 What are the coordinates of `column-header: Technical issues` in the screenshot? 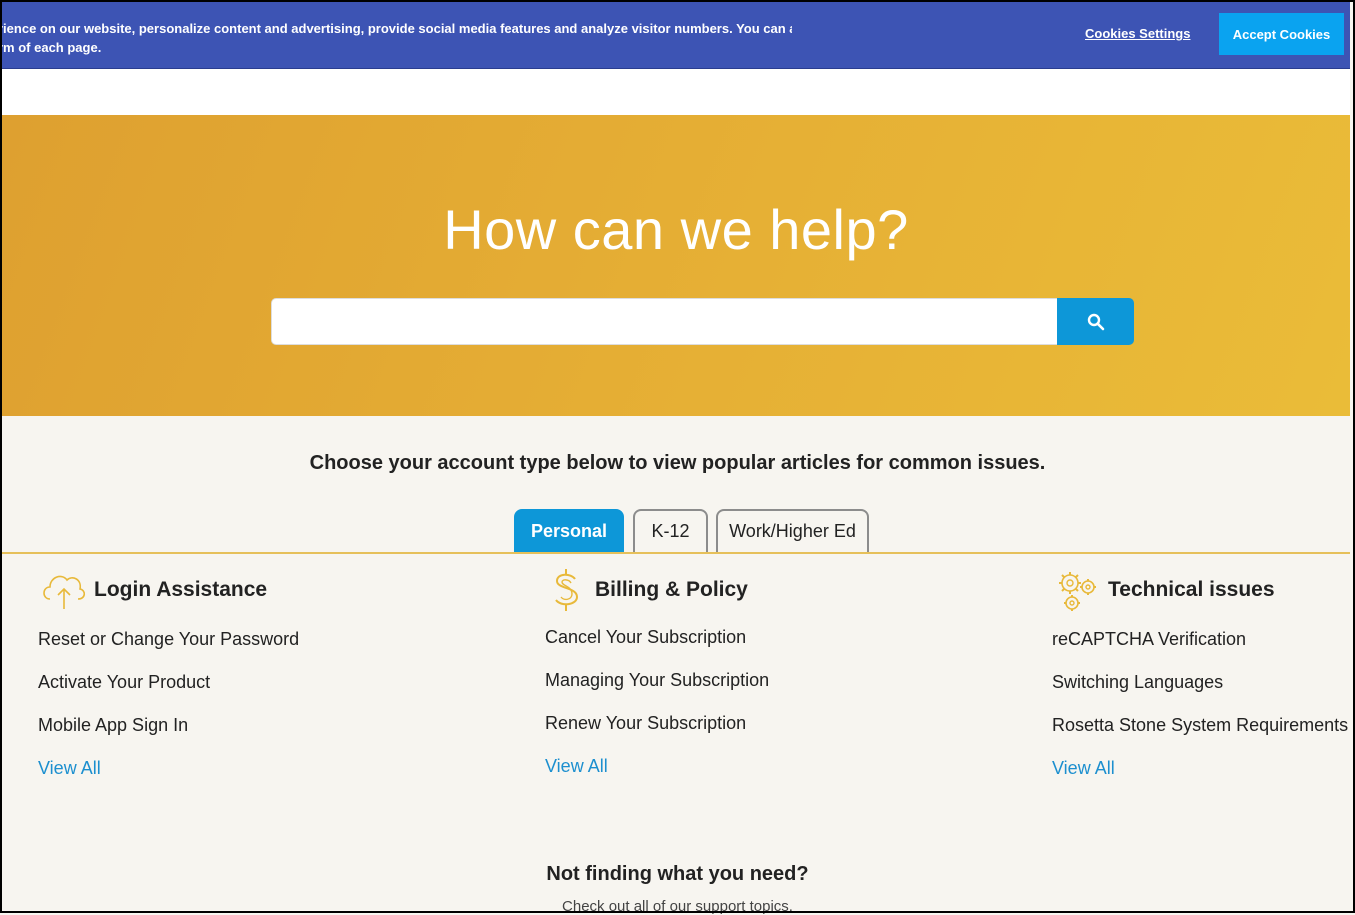 It's located at (1200, 590).